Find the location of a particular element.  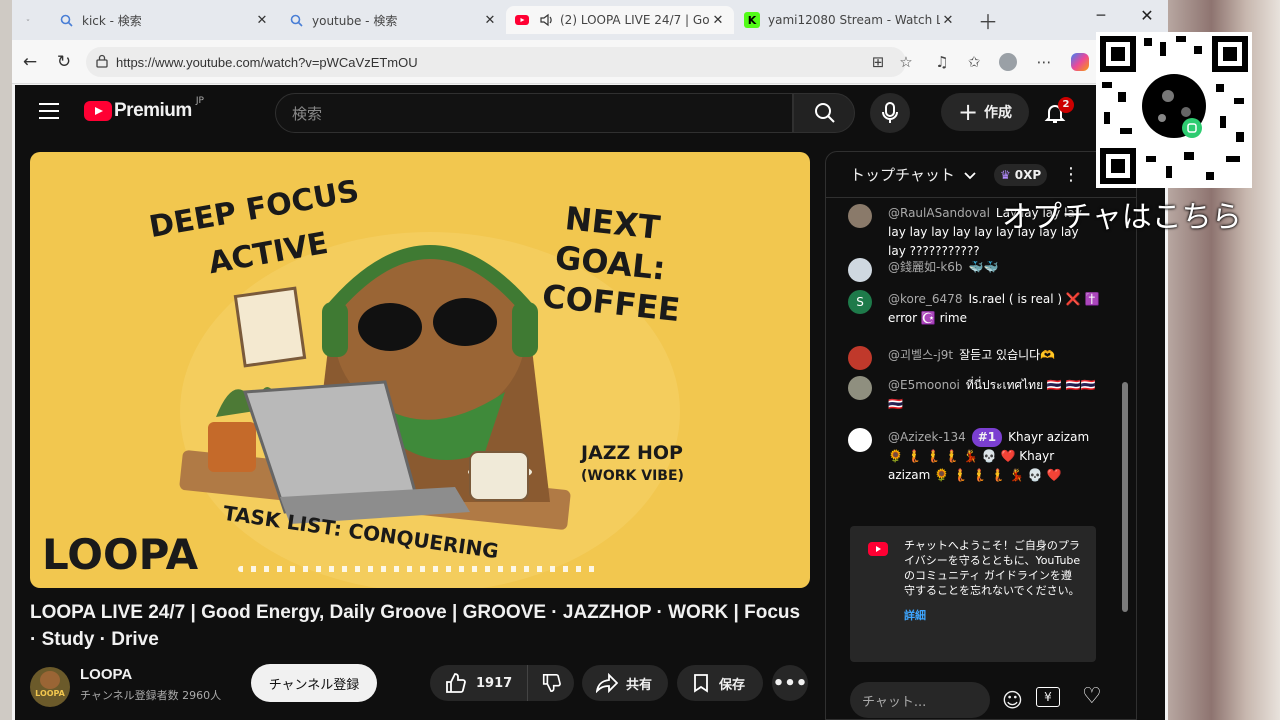

chat-text: 🐳🐳 is located at coordinates (983, 267).